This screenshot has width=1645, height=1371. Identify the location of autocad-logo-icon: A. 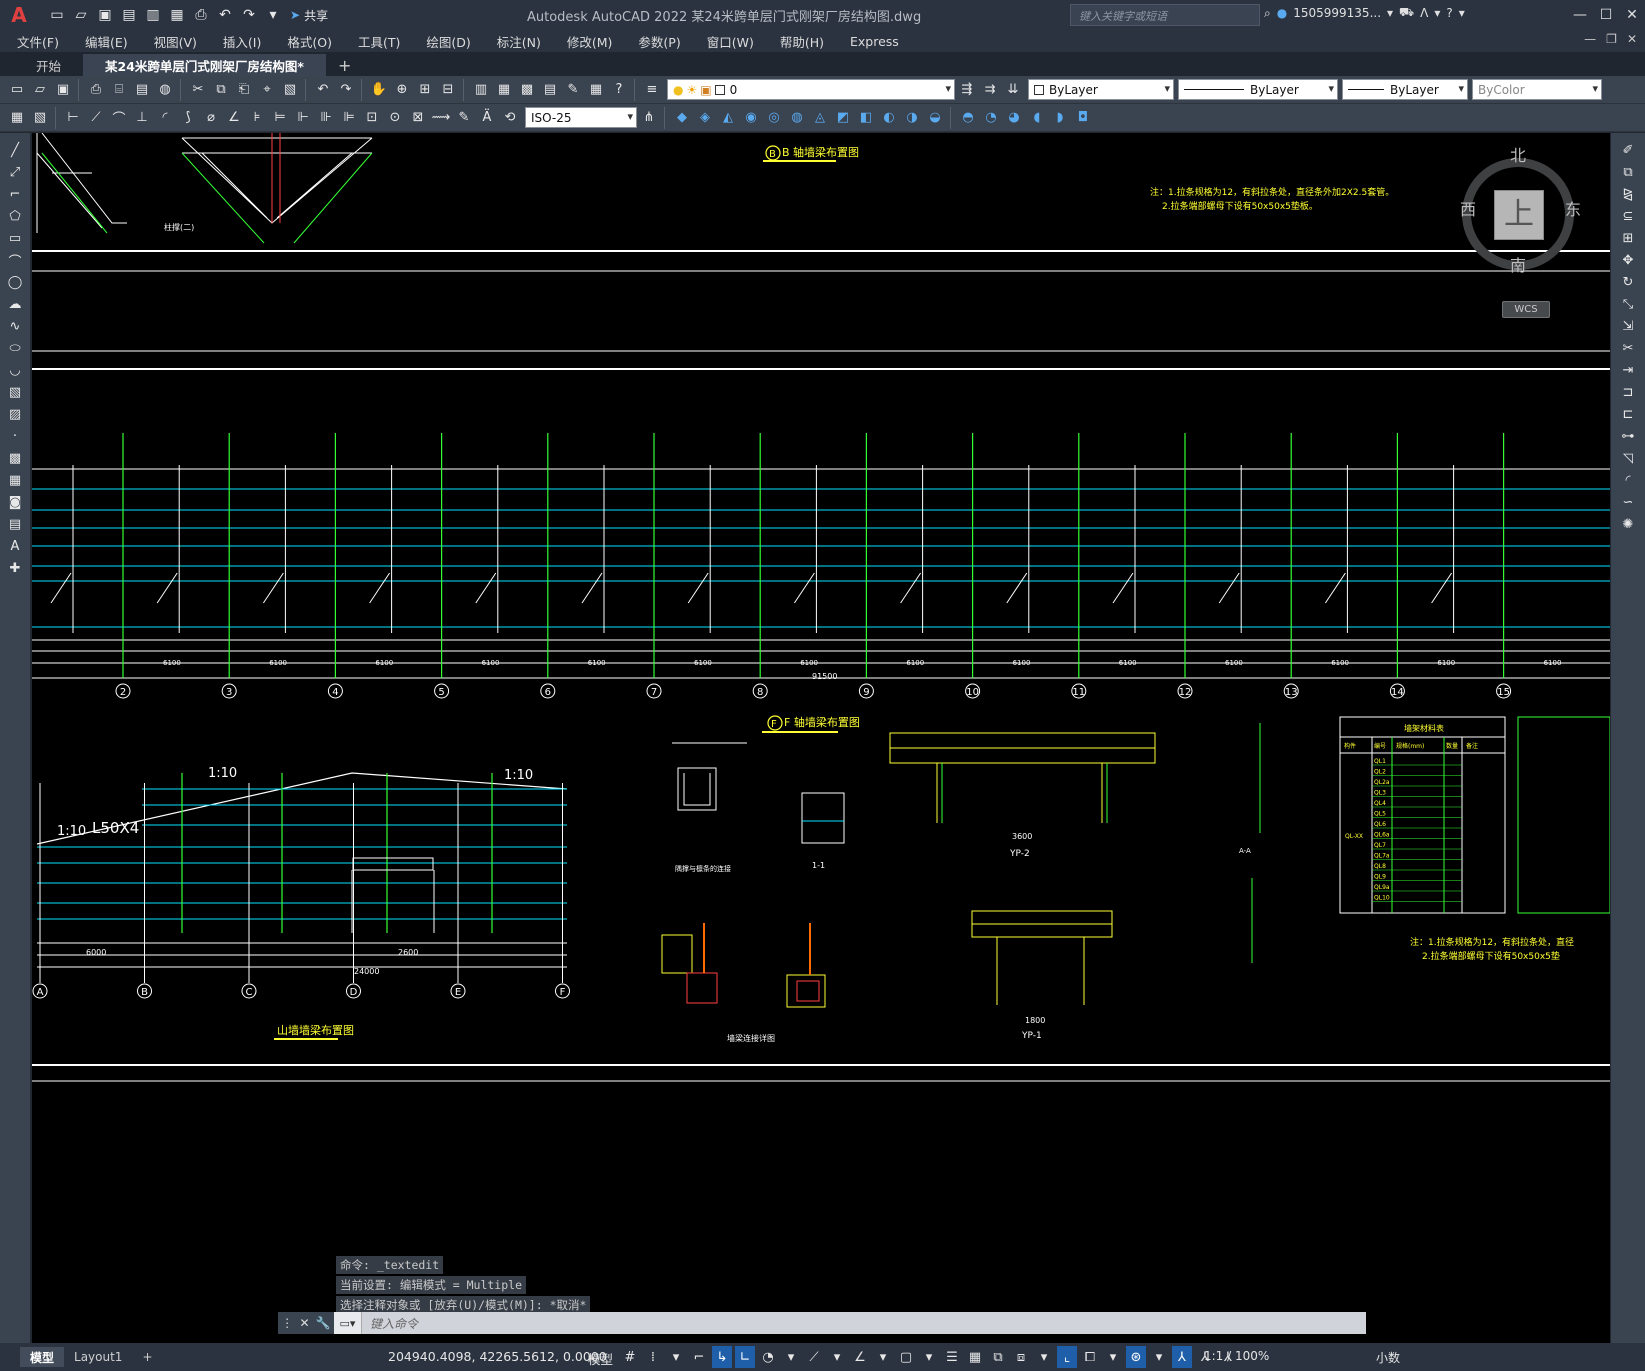
(19, 15).